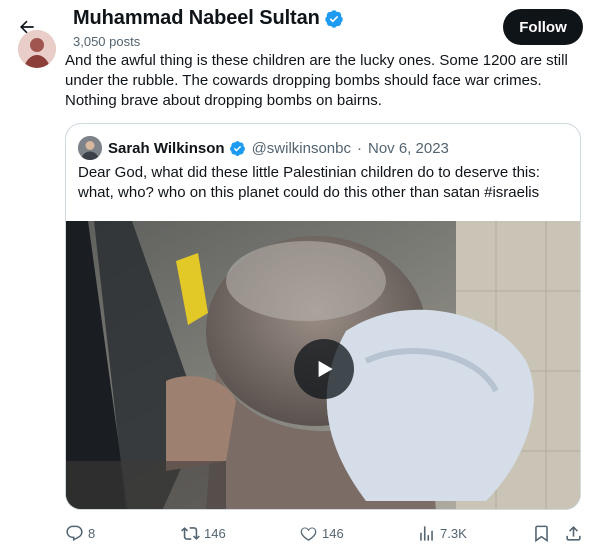 This screenshot has width=599, height=555. I want to click on tweet-actions: 8 146 146 7.3K, so click(299, 533).